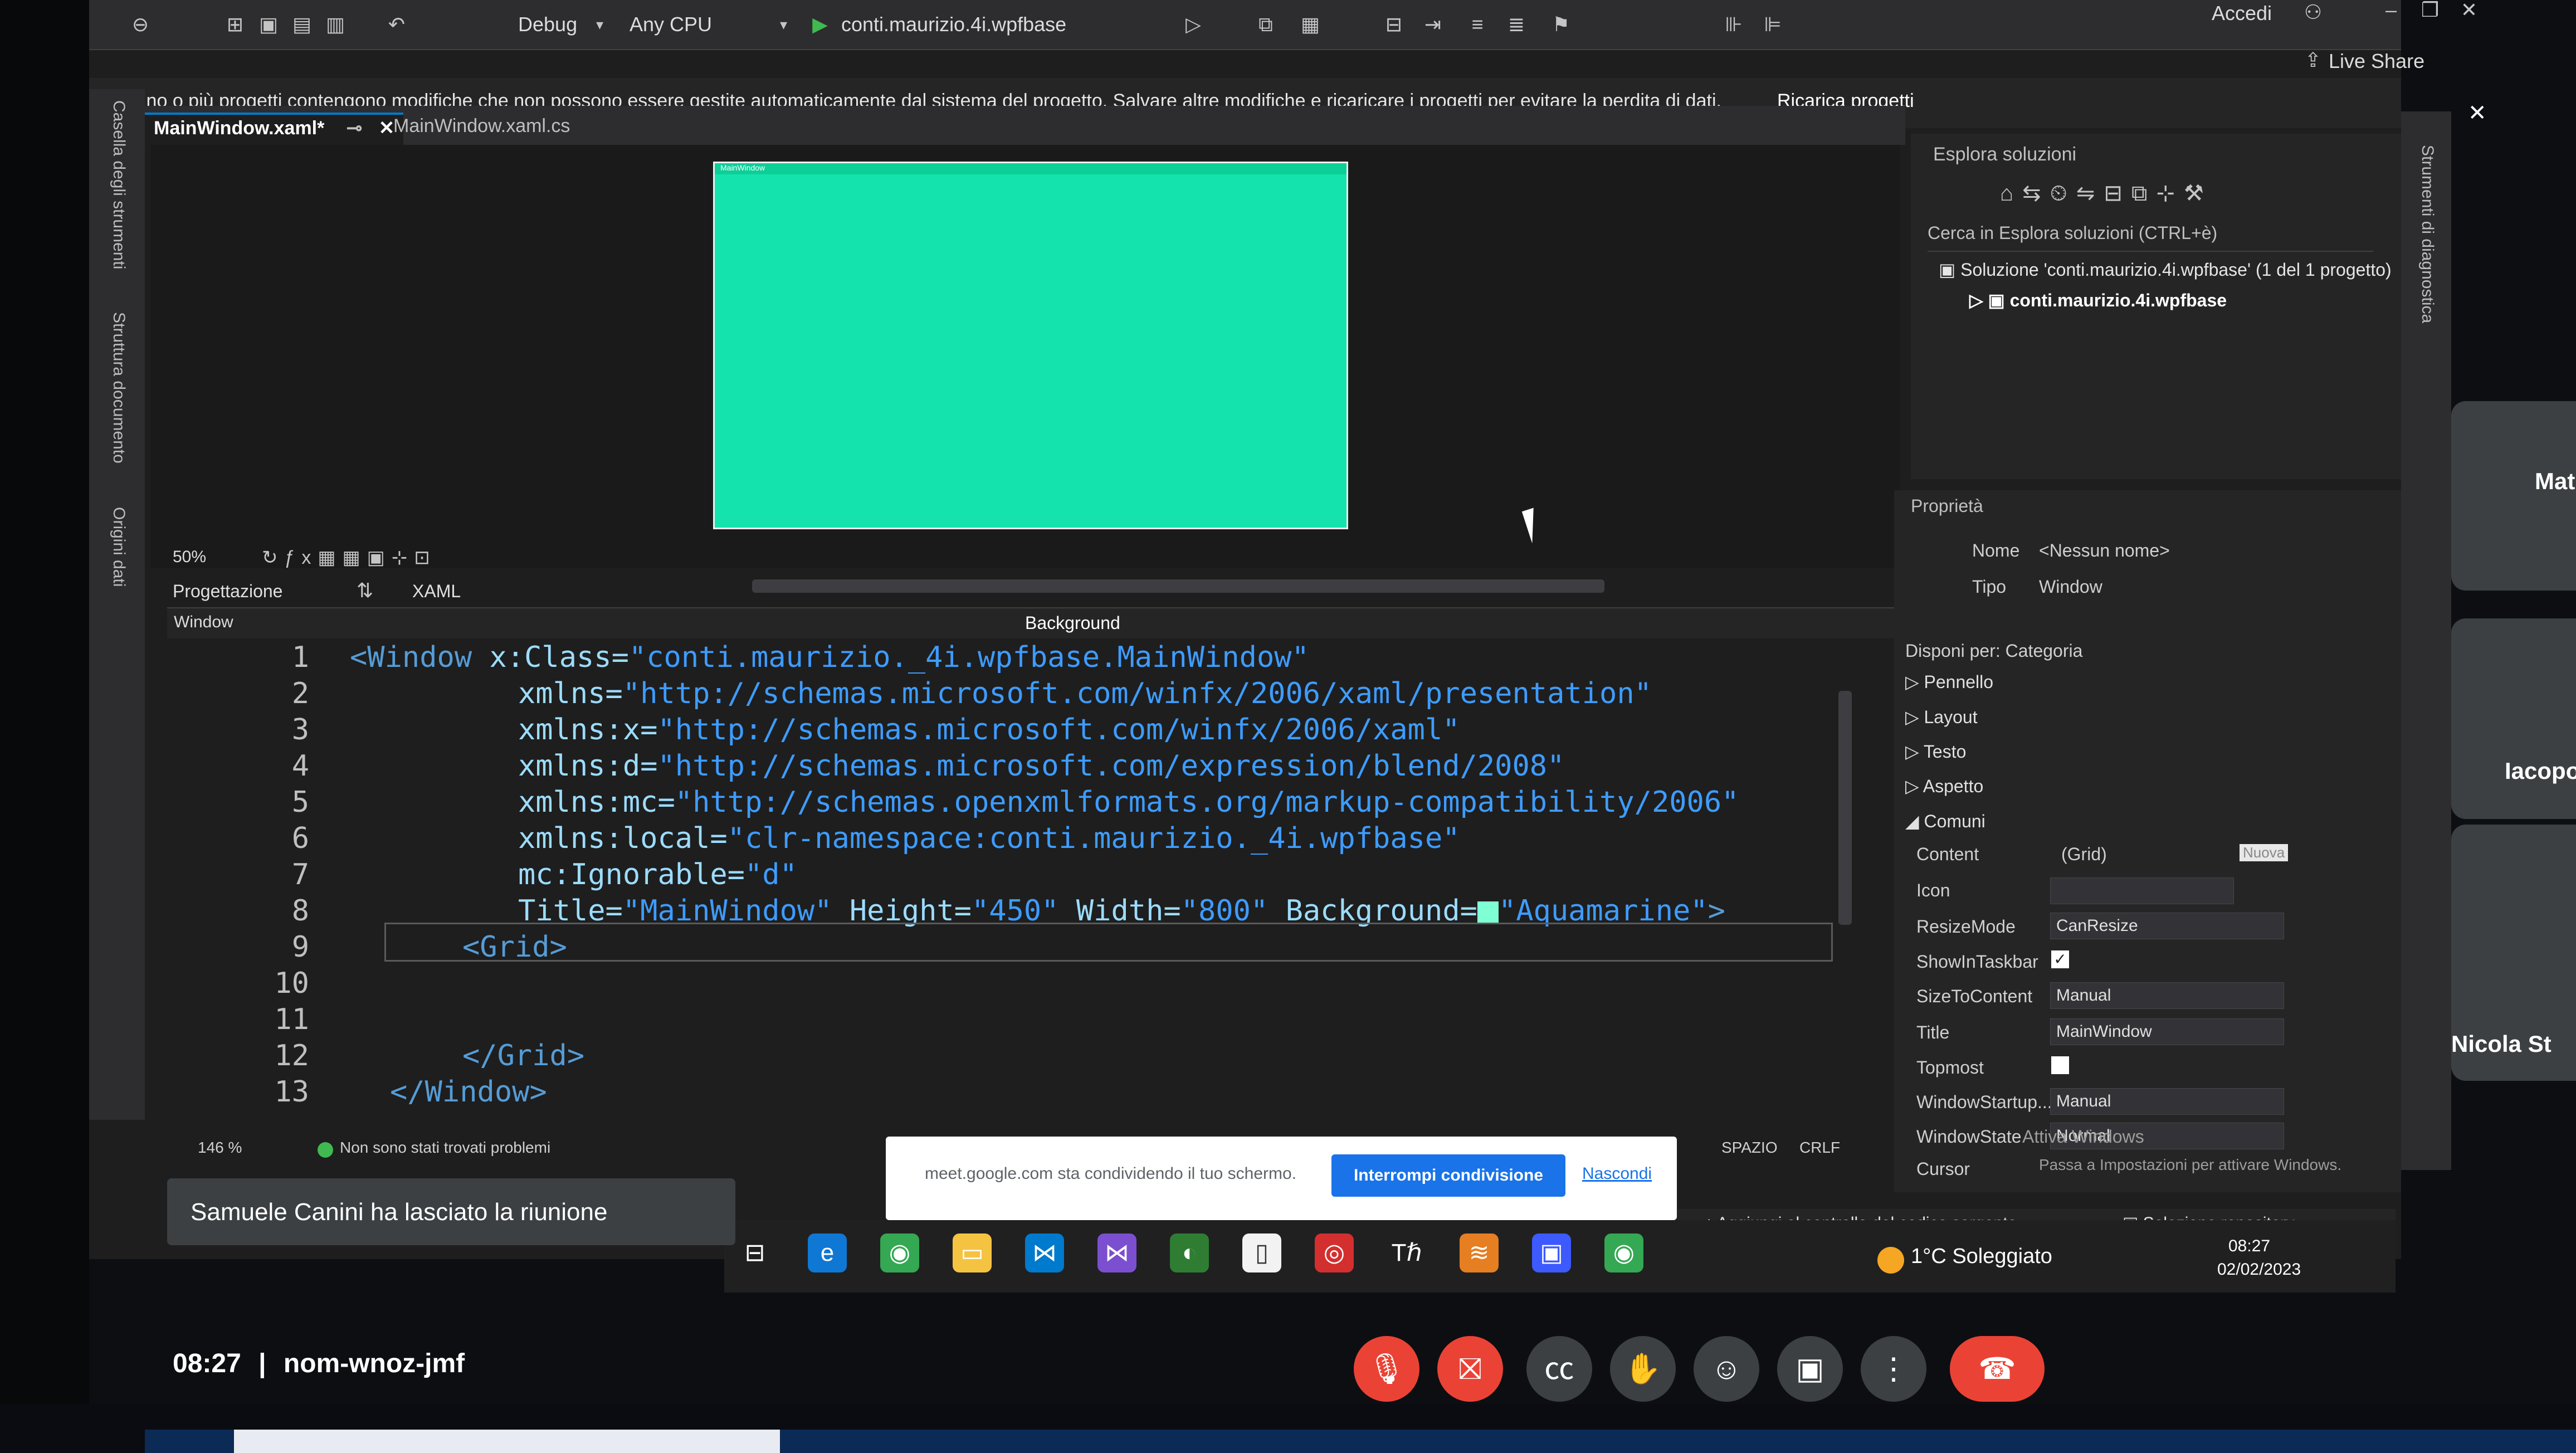 This screenshot has height=1453, width=2576. Describe the element at coordinates (2060, 1065) in the screenshot. I see `topmost-checkbox` at that location.